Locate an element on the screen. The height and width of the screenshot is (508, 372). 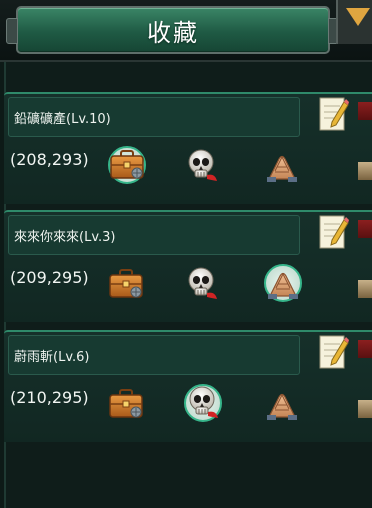
header: 收藏 is located at coordinates (186, 31).